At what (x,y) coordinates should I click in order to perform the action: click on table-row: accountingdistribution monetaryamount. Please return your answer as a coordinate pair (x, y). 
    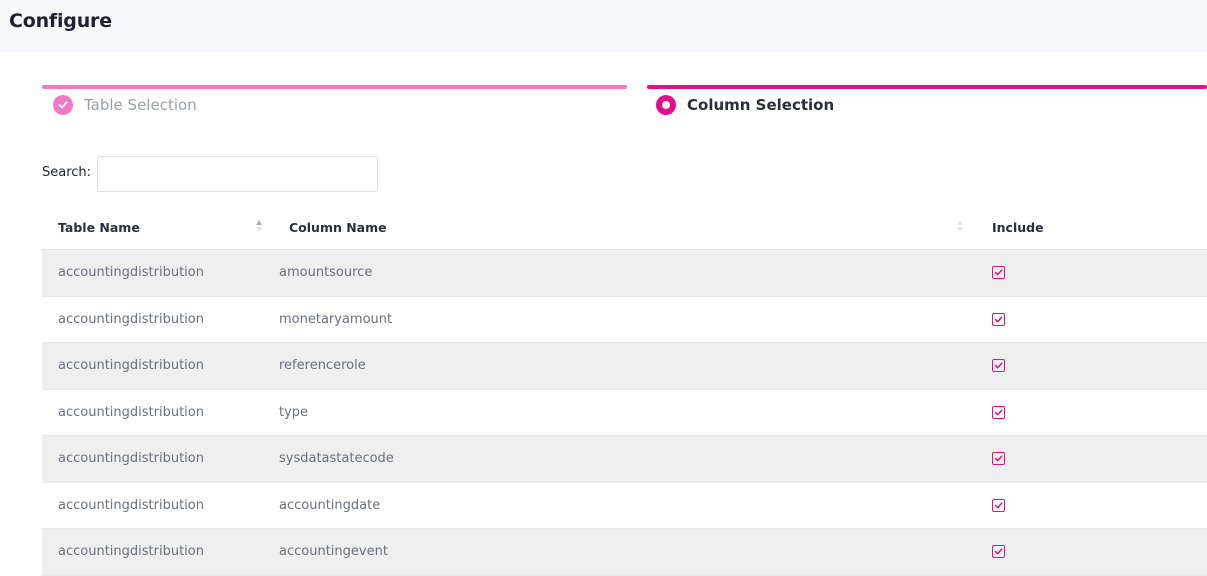
    Looking at the image, I should click on (624, 319).